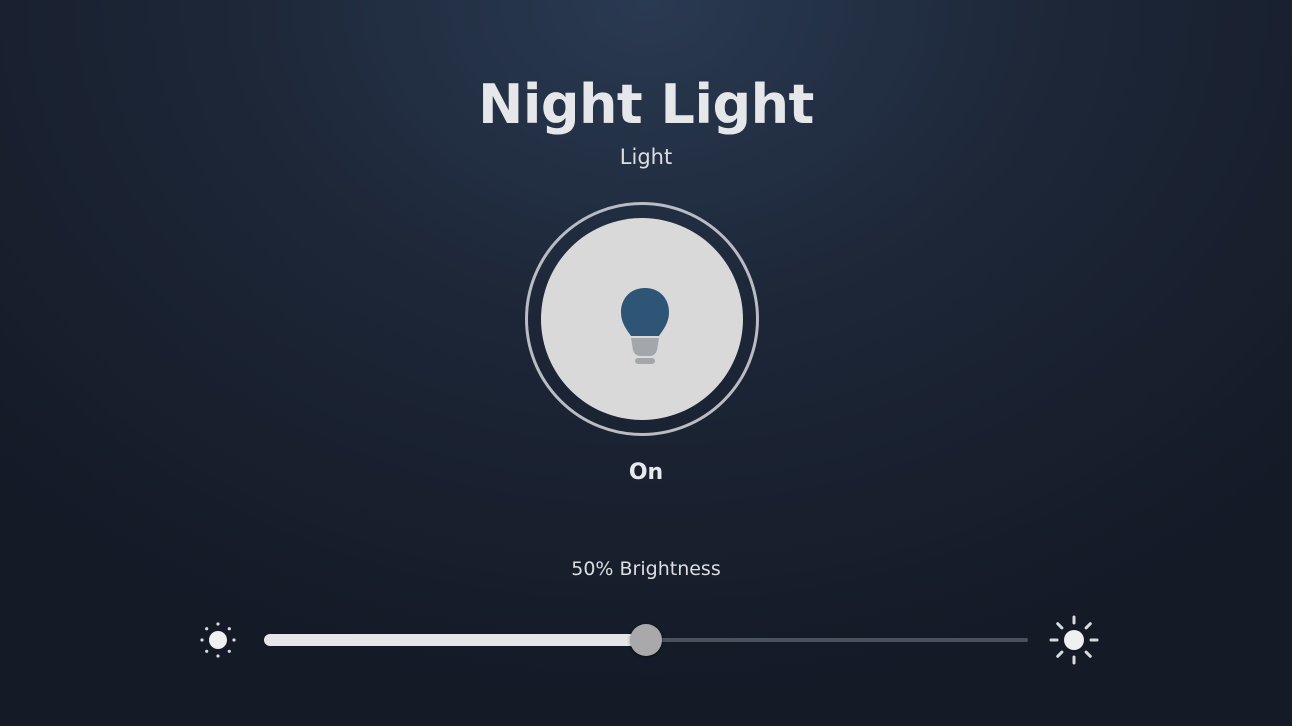 This screenshot has width=1292, height=726. Describe the element at coordinates (645, 326) in the screenshot. I see `lightbulb-icon` at that location.